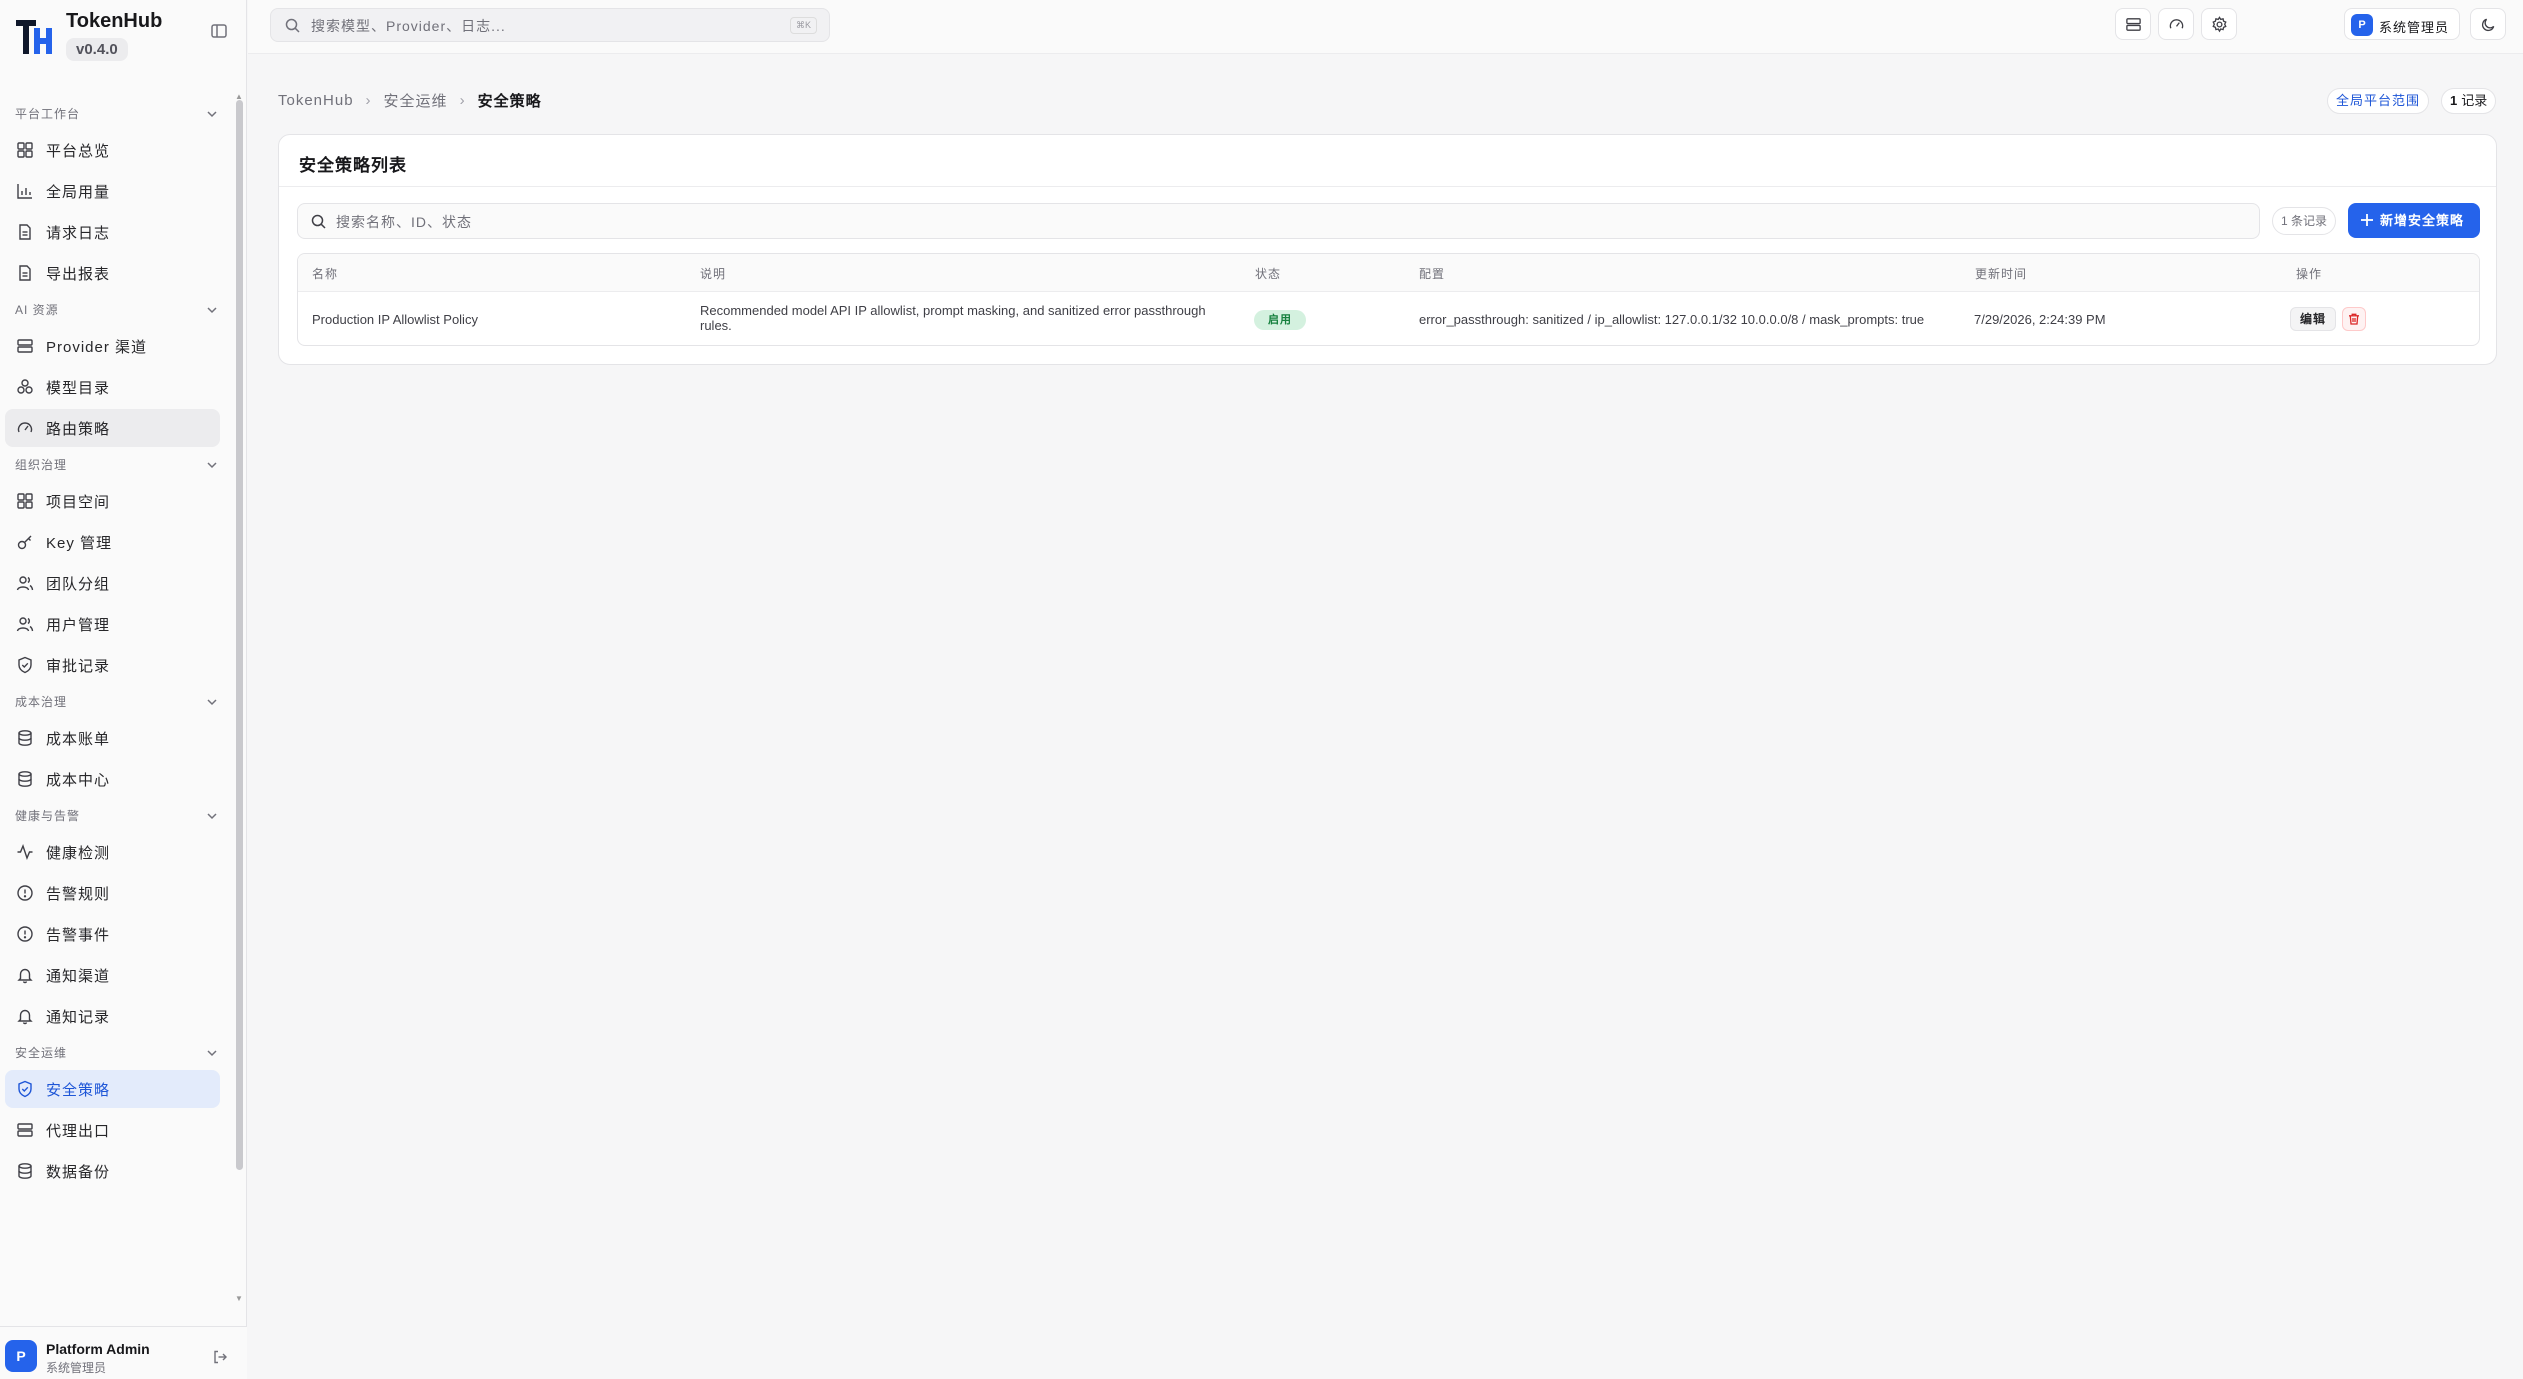 This screenshot has width=2523, height=1379. What do you see at coordinates (1387, 186) in the screenshot?
I see `divider` at bounding box center [1387, 186].